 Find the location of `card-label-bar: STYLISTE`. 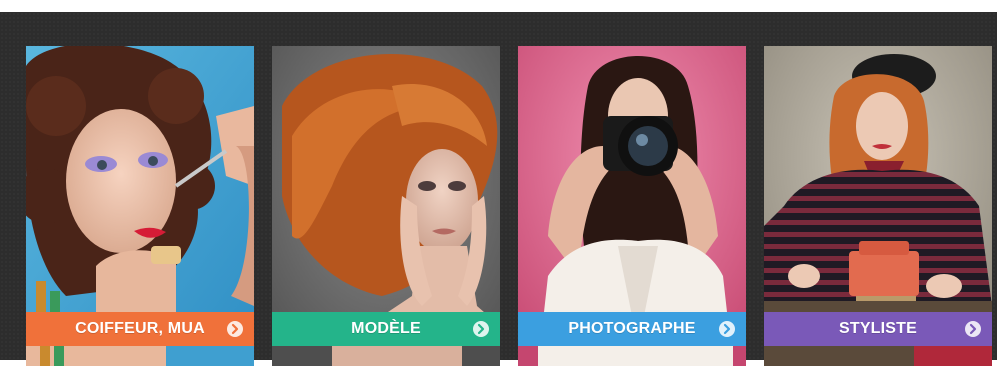

card-label-bar: STYLISTE is located at coordinates (878, 329).